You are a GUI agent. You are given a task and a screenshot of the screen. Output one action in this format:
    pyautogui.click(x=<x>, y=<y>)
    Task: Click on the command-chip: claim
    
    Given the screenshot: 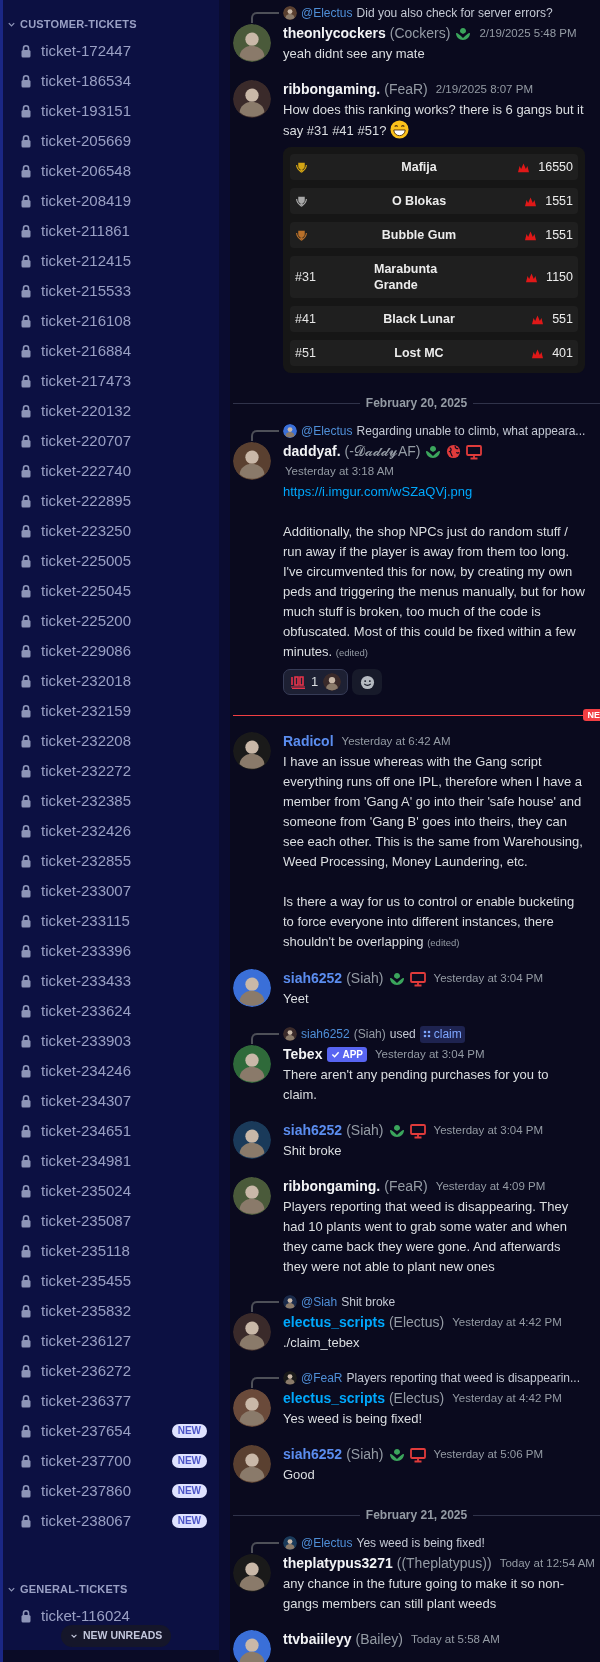 What is the action you would take?
    pyautogui.click(x=442, y=1034)
    